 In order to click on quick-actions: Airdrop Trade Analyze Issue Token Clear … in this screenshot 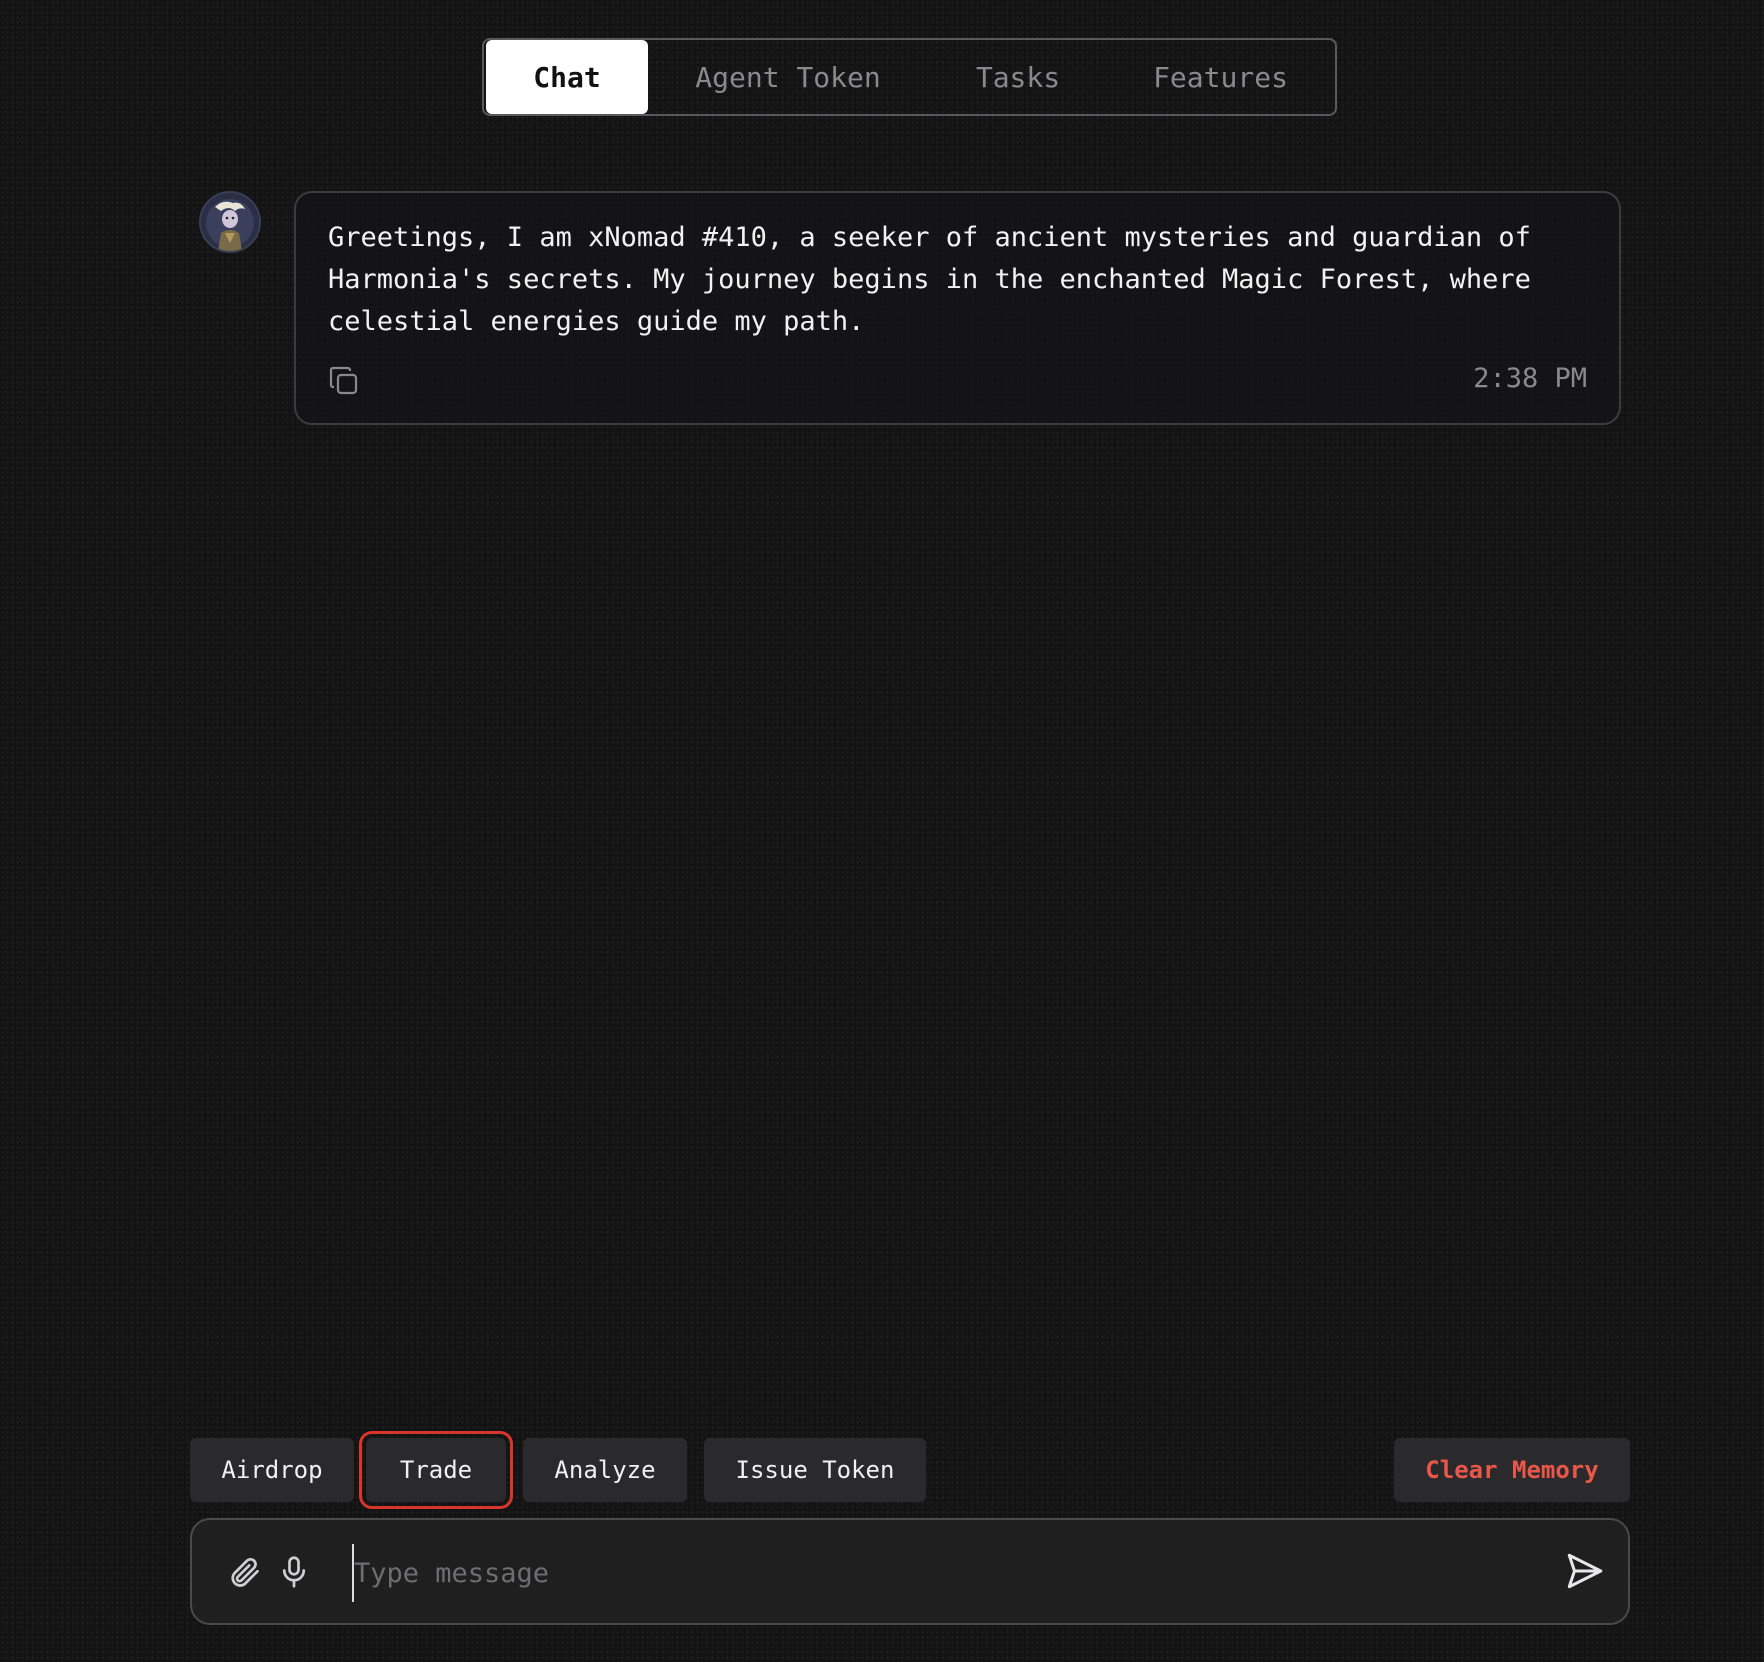, I will do `click(910, 1470)`.